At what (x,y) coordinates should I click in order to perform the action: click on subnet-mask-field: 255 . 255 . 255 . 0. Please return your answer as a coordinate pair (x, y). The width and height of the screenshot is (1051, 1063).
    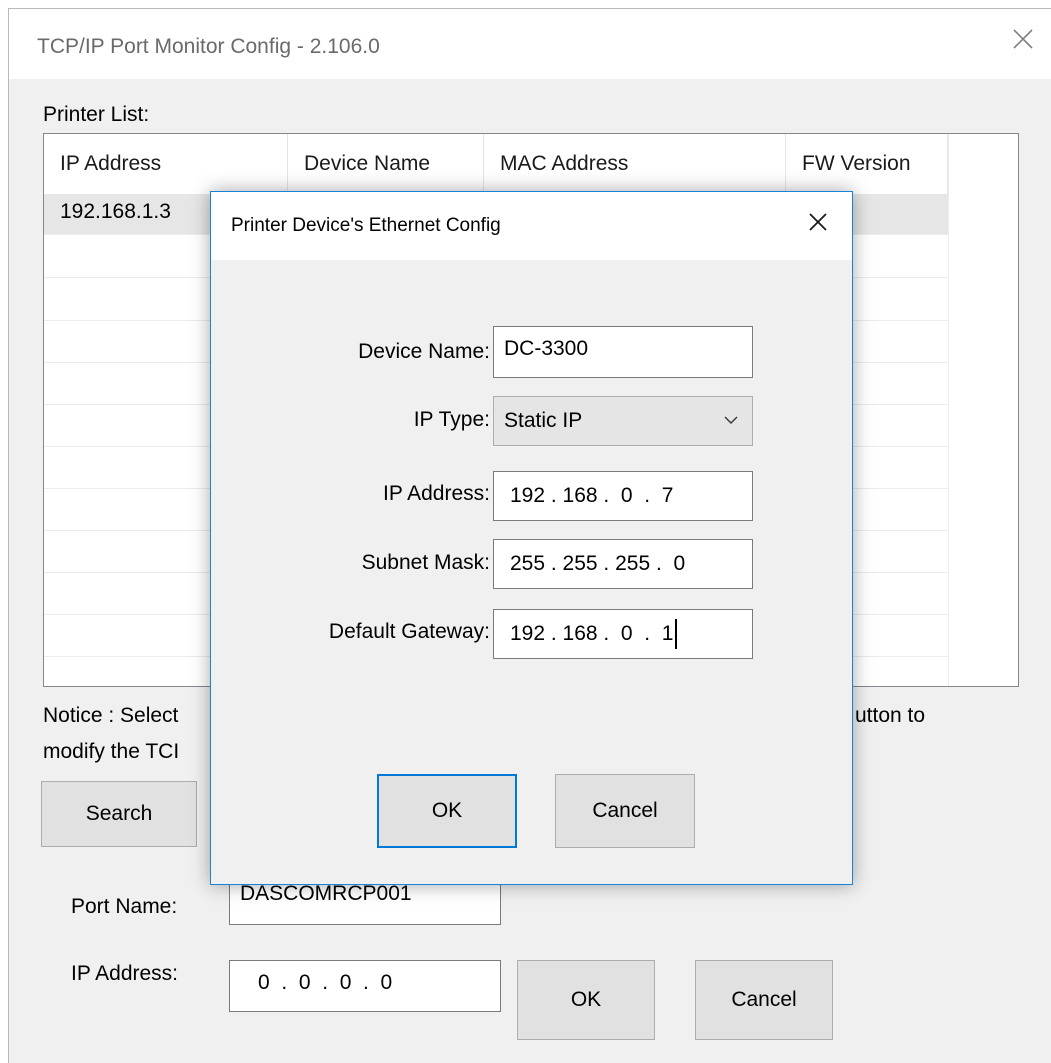
    Looking at the image, I should click on (623, 564).